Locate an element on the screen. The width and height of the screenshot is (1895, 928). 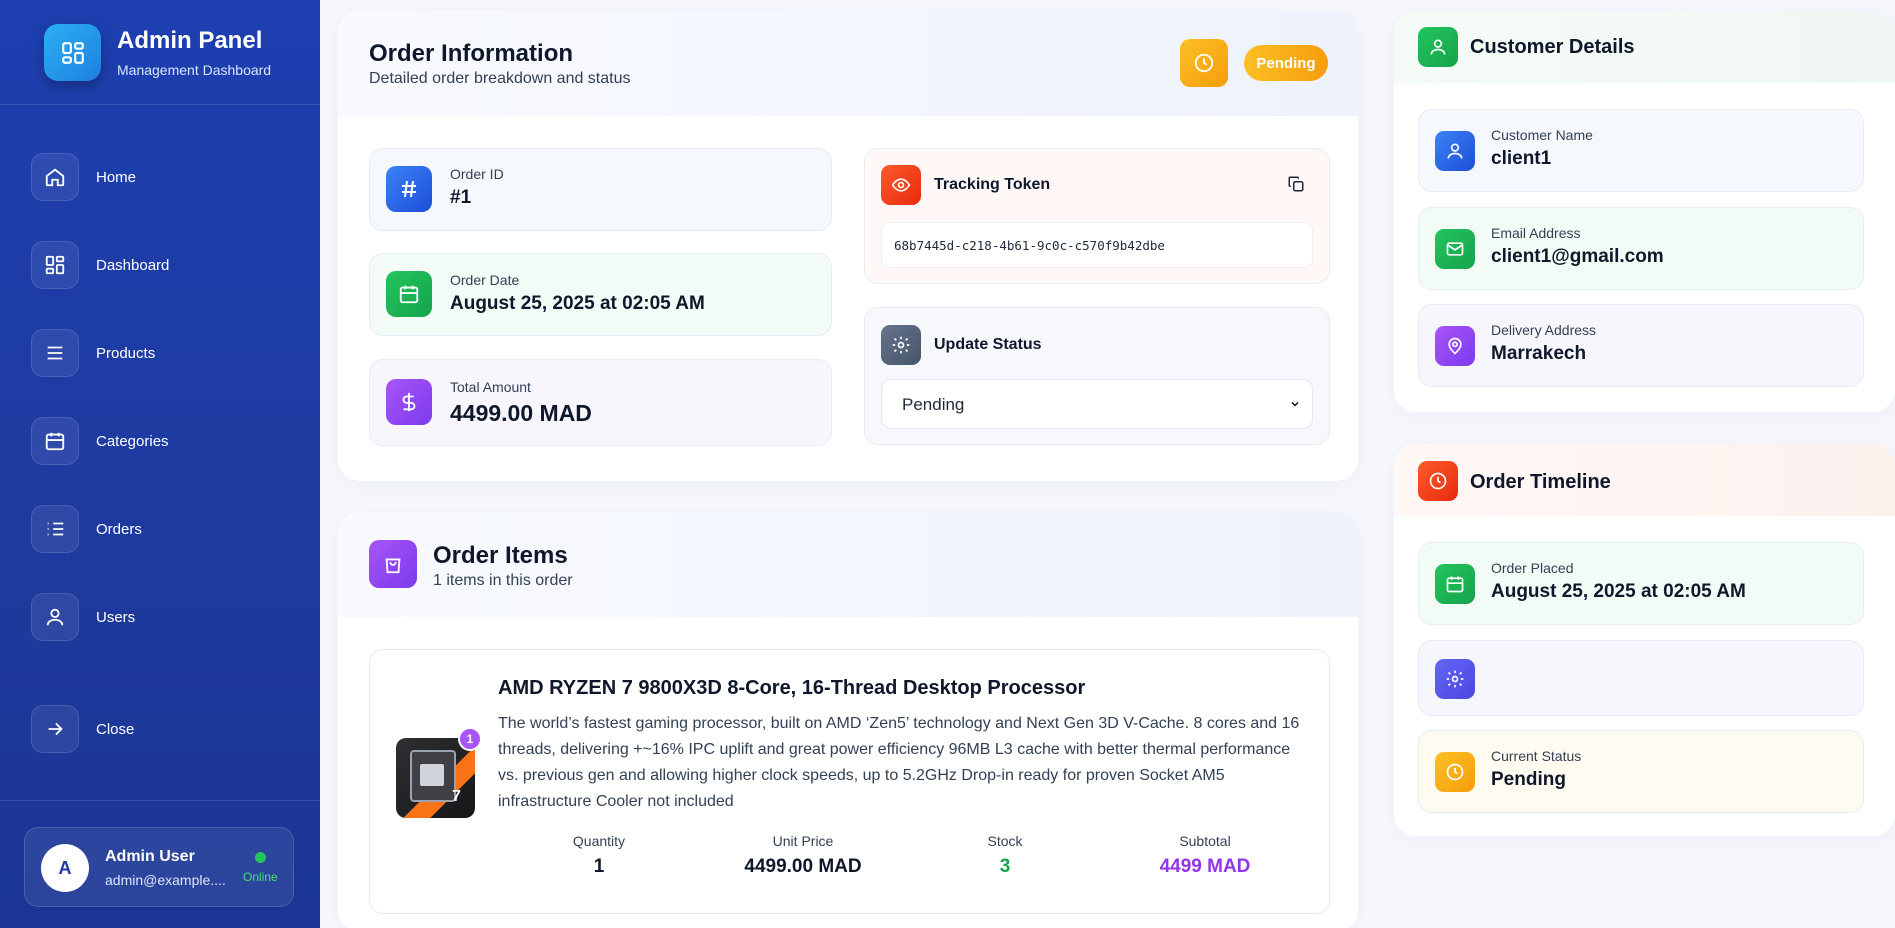
nav-item-dashboard: Dashboard is located at coordinates (161, 265).